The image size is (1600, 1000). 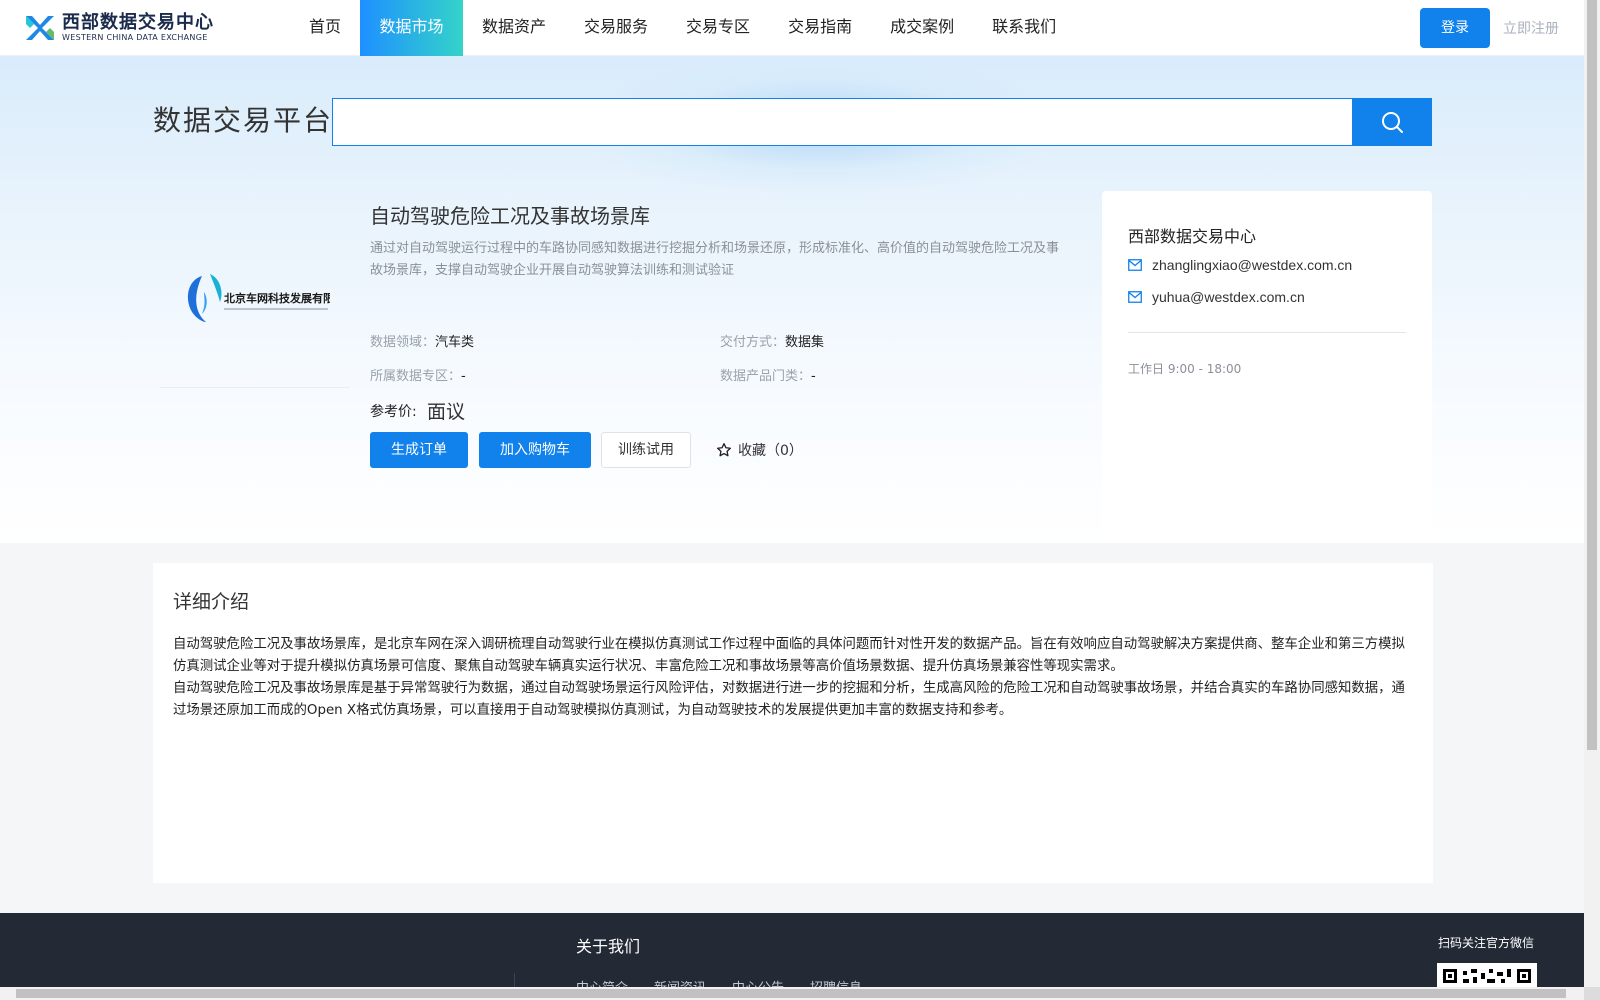 I want to click on search-button, so click(x=1392, y=122).